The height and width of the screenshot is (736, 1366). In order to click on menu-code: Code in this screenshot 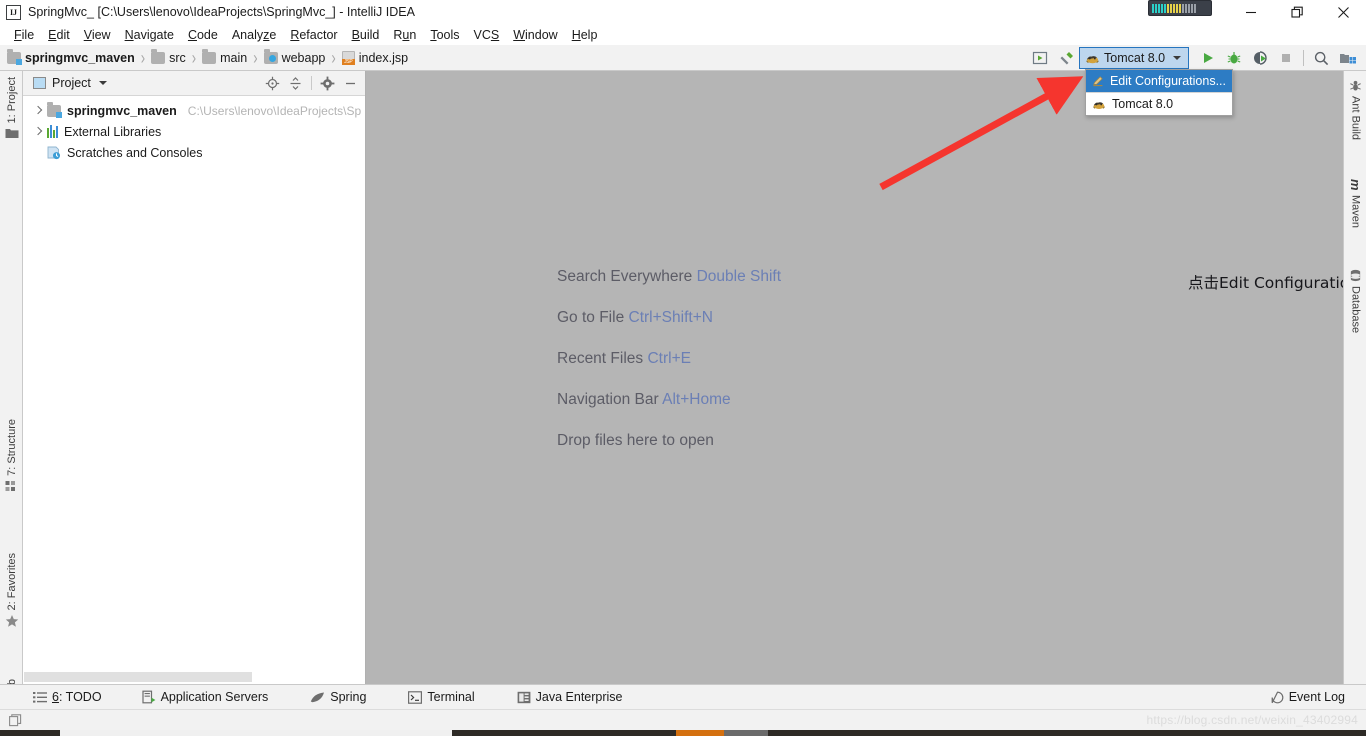, I will do `click(203, 35)`.